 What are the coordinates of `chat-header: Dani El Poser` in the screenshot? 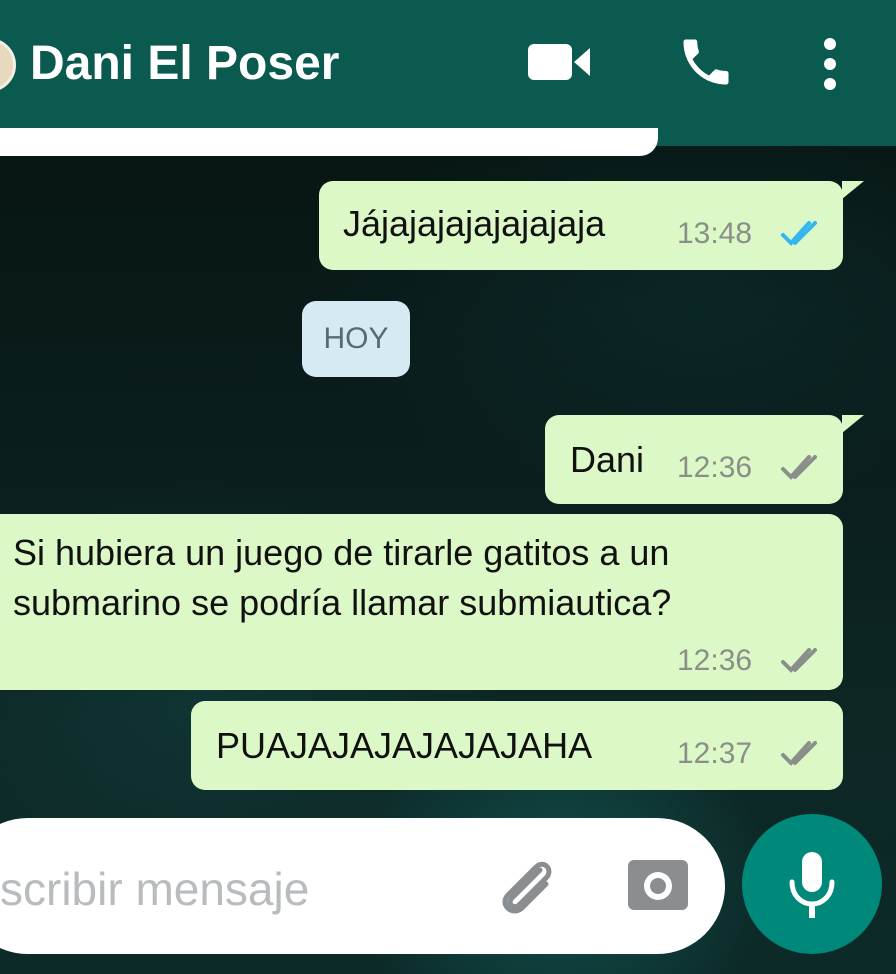 It's located at (448, 73).